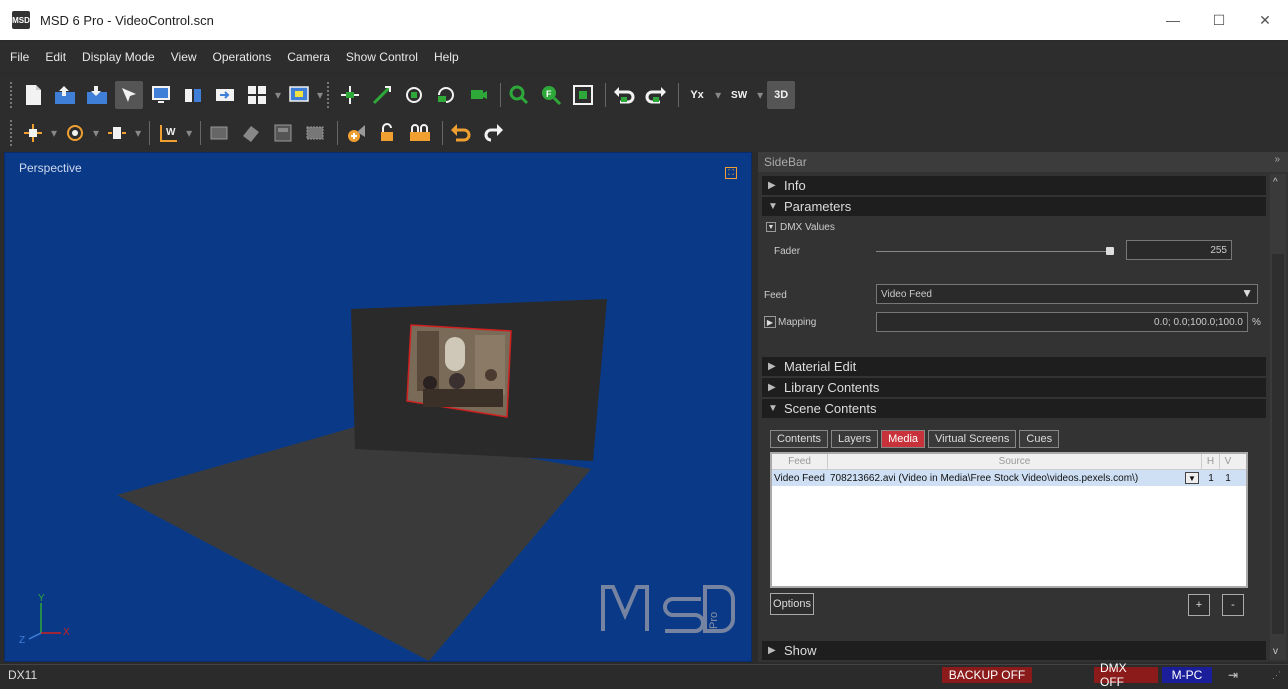 This screenshot has width=1288, height=689. Describe the element at coordinates (356, 133) in the screenshot. I see `add-projector-icon` at that location.